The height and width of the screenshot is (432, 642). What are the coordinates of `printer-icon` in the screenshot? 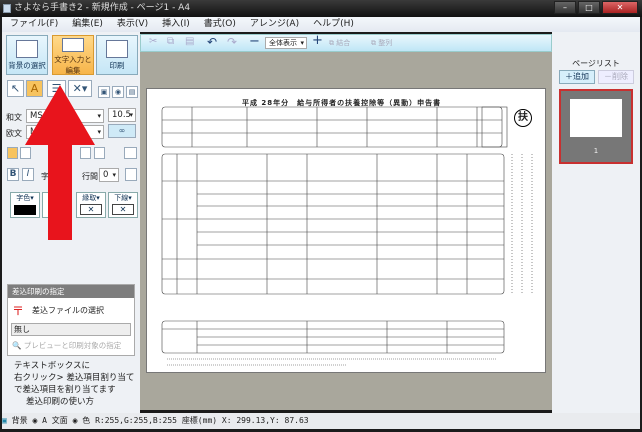 It's located at (117, 49).